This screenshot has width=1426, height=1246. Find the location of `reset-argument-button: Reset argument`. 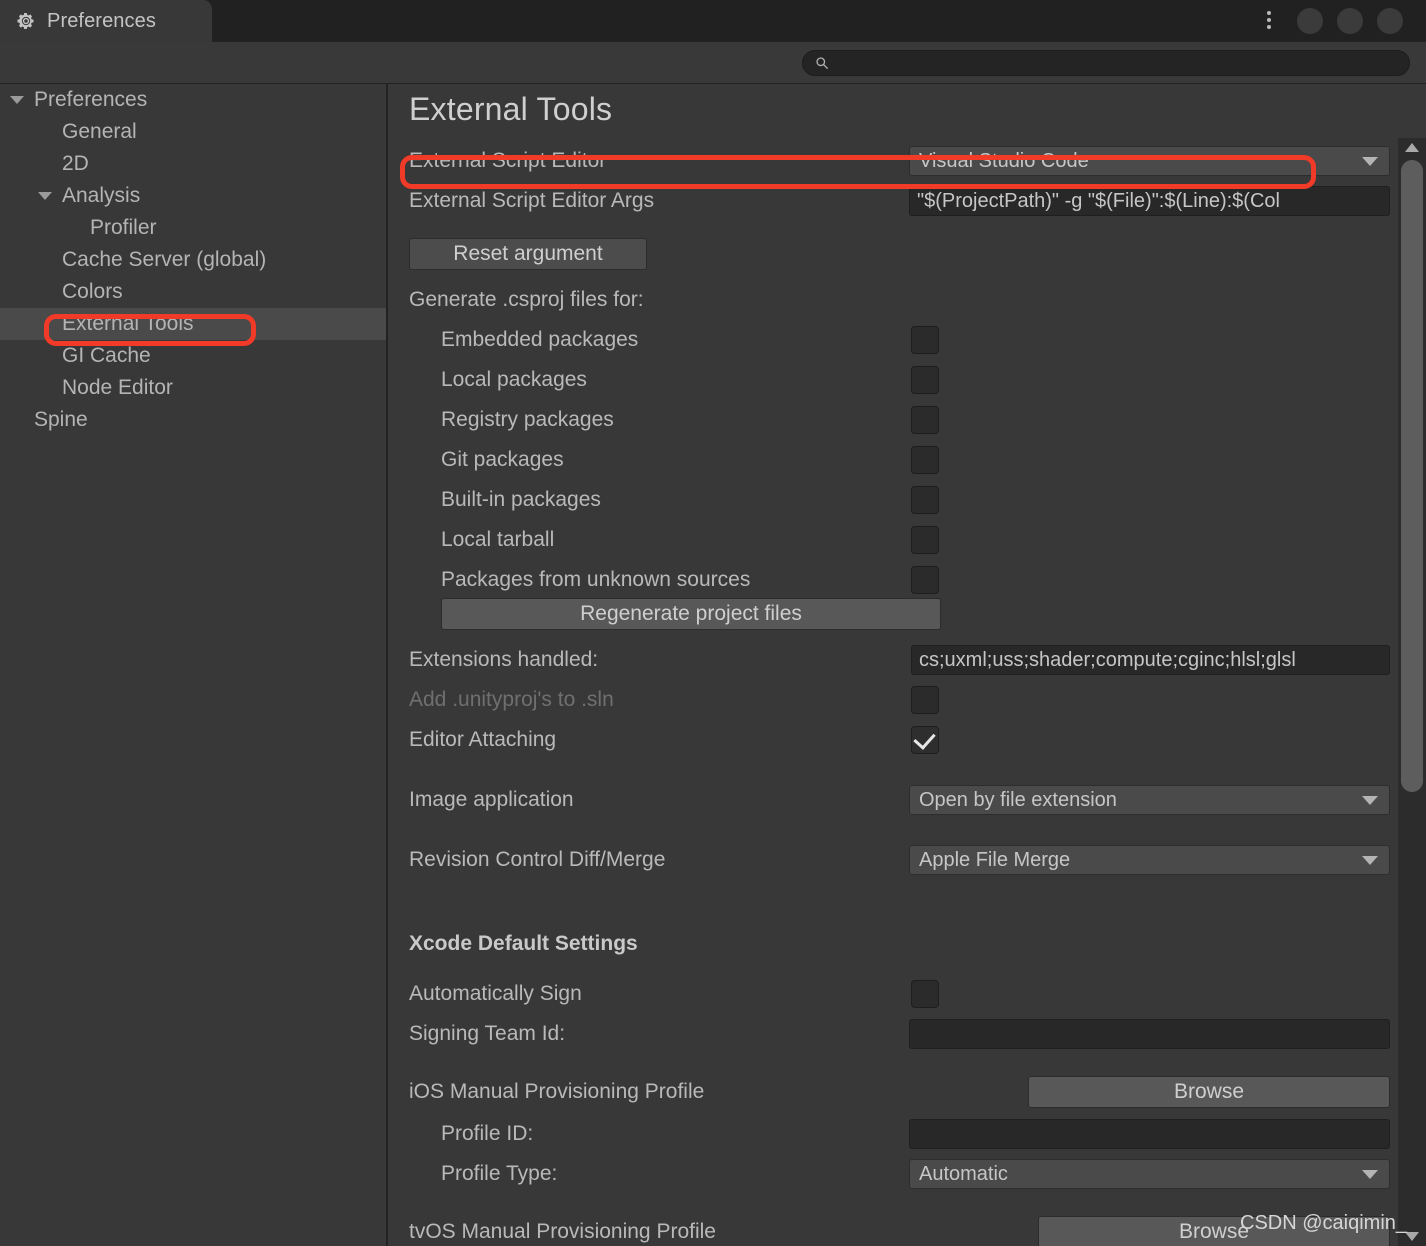

reset-argument-button: Reset argument is located at coordinates (528, 254).